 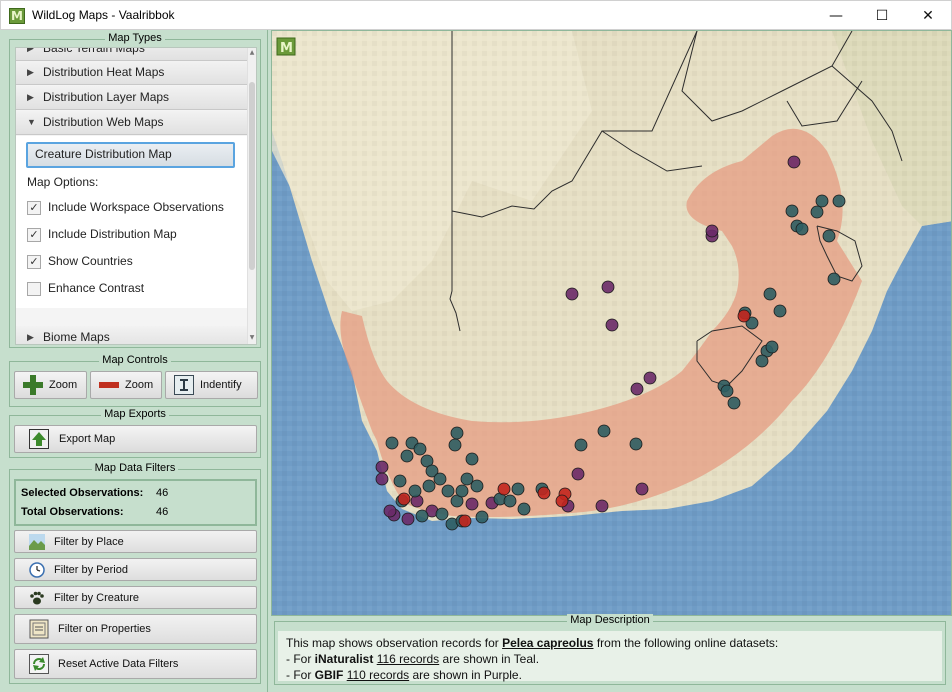 What do you see at coordinates (408, 659) in the screenshot?
I see `inaturalist-records-link: 116 records` at bounding box center [408, 659].